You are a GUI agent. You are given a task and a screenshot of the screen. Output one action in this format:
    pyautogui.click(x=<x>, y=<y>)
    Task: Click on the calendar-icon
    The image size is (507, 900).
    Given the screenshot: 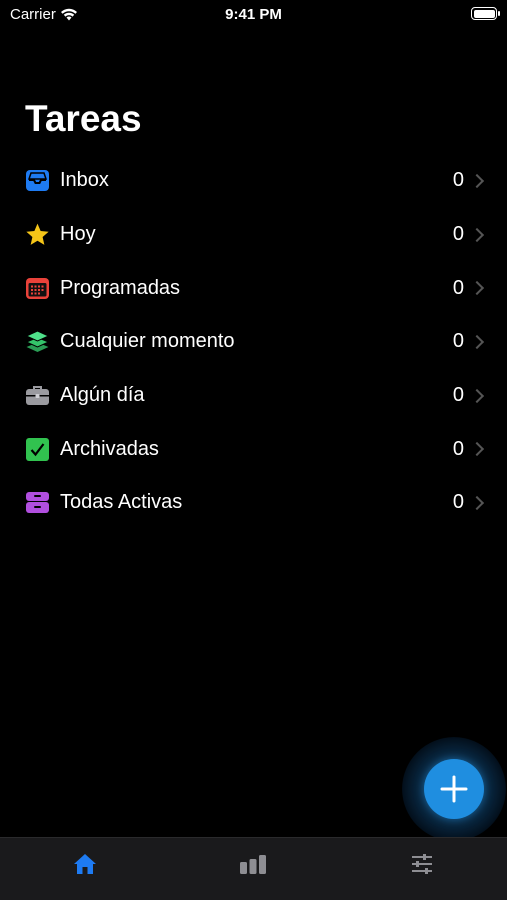 What is the action you would take?
    pyautogui.click(x=37, y=288)
    